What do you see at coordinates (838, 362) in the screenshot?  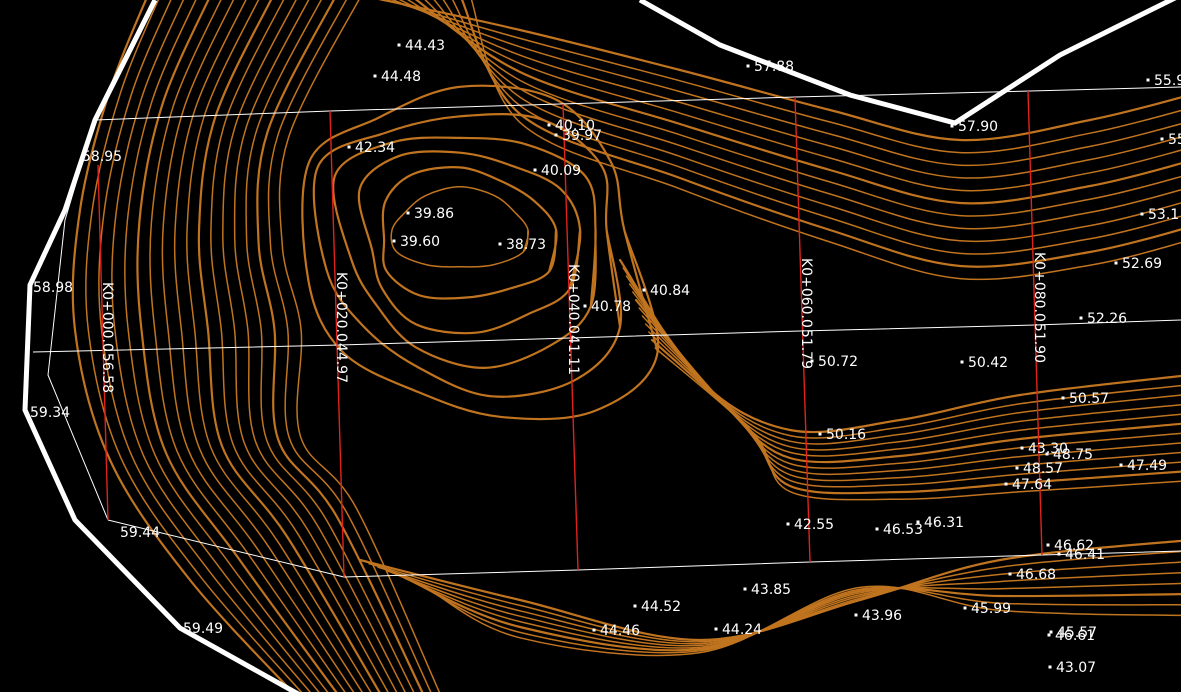 I see `elevation-value: 50.72` at bounding box center [838, 362].